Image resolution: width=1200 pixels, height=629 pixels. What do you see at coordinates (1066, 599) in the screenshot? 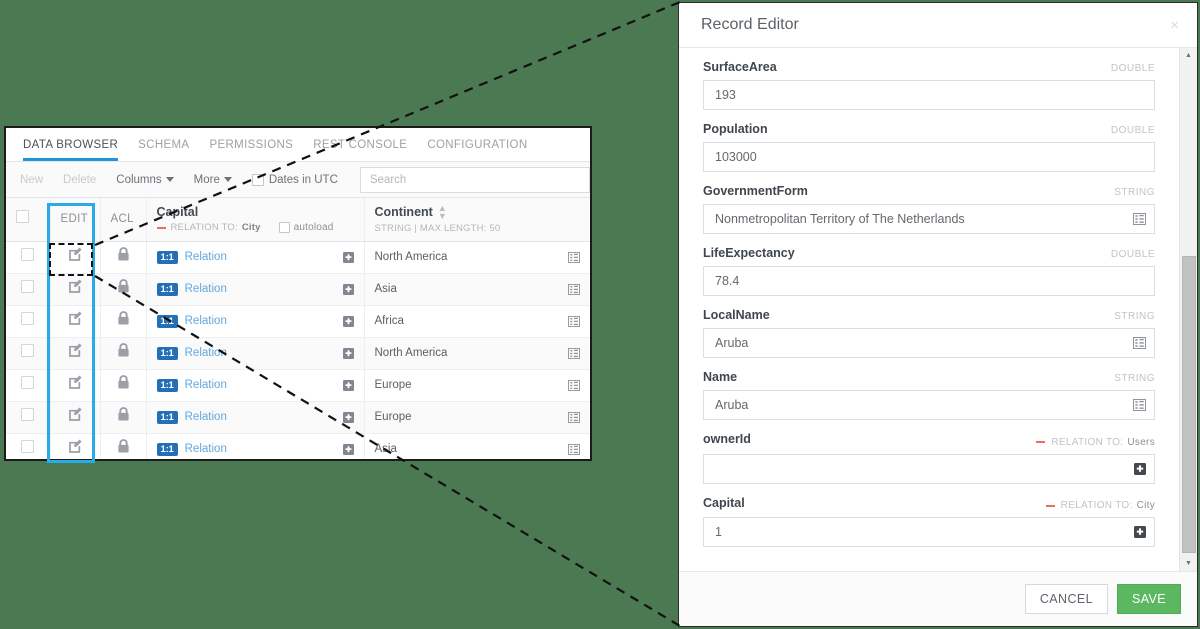
I see `cancel-button: CANCEL` at bounding box center [1066, 599].